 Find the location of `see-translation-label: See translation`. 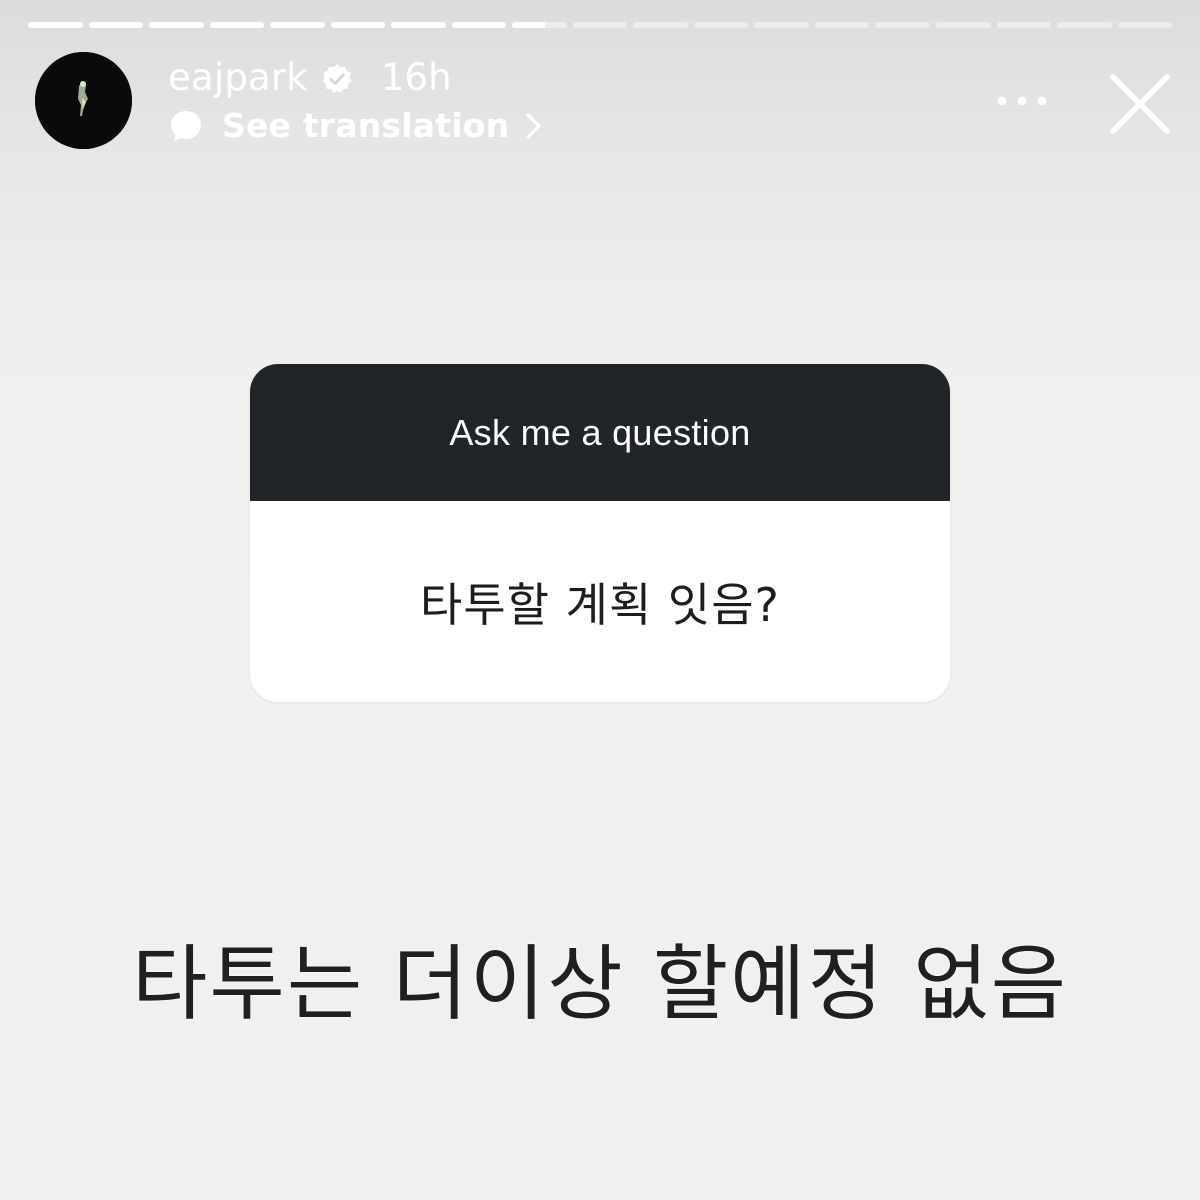

see-translation-label: See translation is located at coordinates (366, 125).